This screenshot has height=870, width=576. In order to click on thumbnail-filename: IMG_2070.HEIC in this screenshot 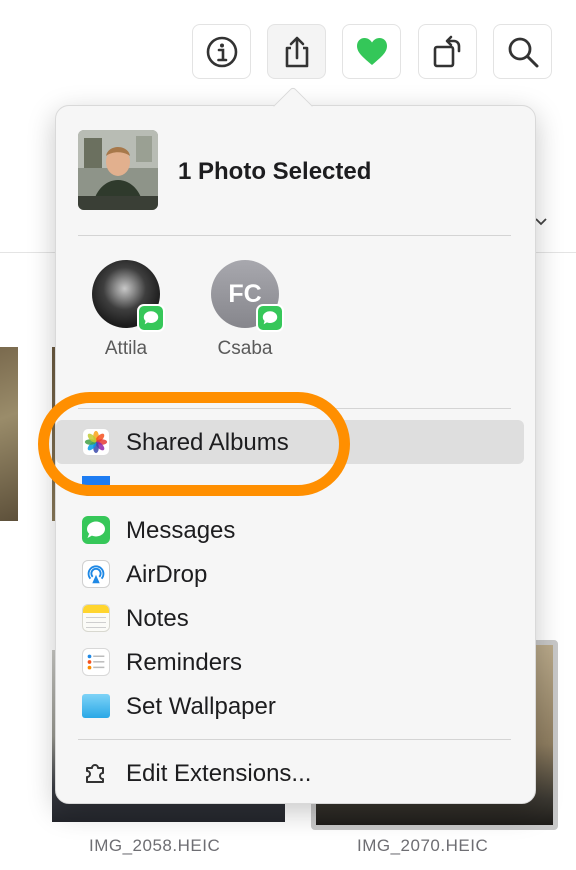, I will do `click(423, 845)`.